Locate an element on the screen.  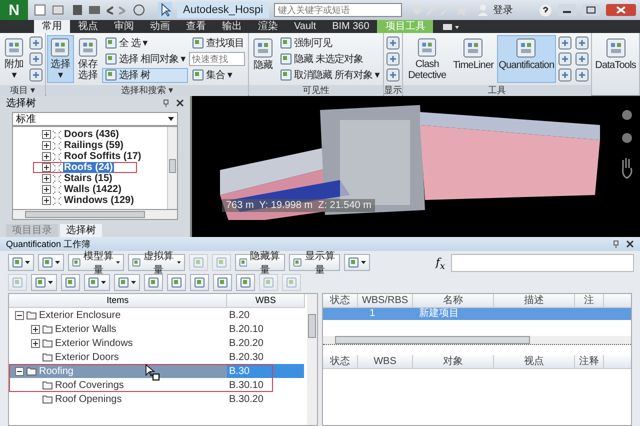
tree-row: Exterior Walls is located at coordinates (118, 329).